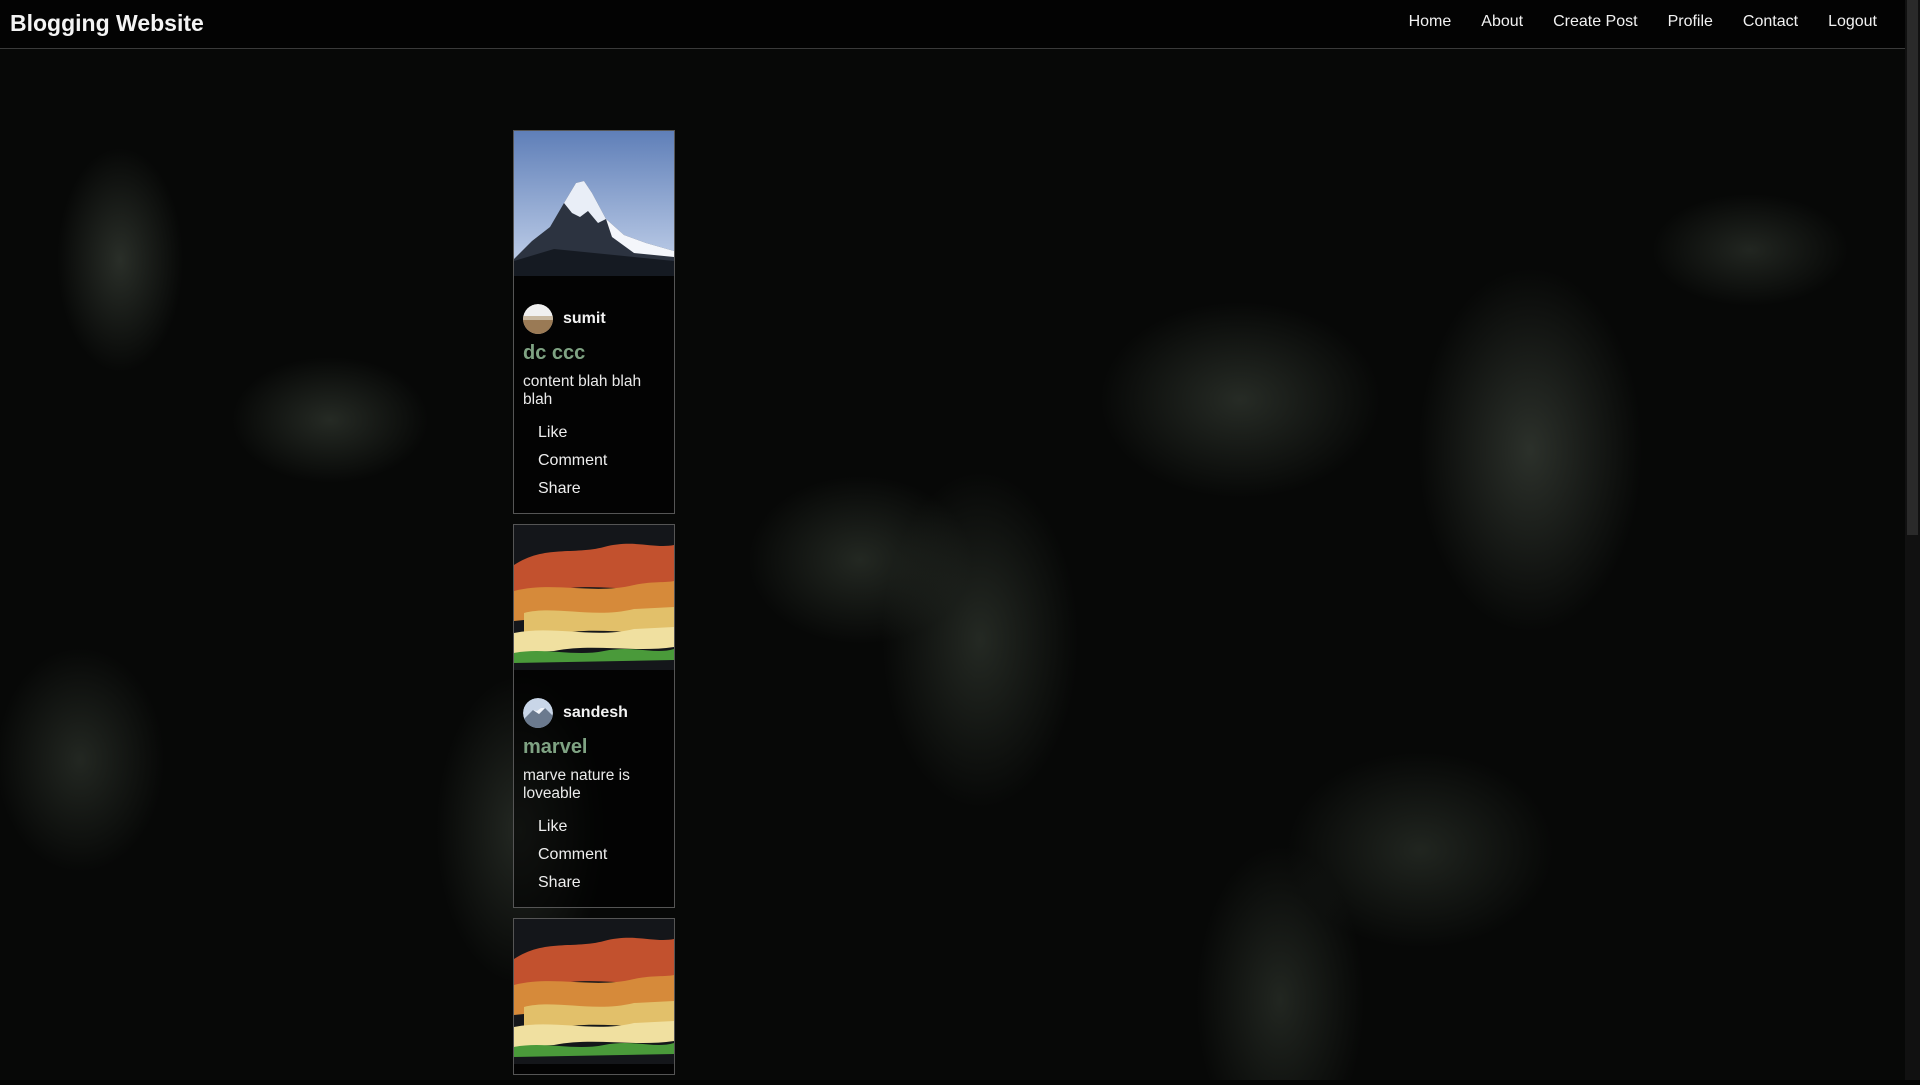 Image resolution: width=1920 pixels, height=1085 pixels. Describe the element at coordinates (582, 390) in the screenshot. I see `post-content: content blah blah blah` at that location.